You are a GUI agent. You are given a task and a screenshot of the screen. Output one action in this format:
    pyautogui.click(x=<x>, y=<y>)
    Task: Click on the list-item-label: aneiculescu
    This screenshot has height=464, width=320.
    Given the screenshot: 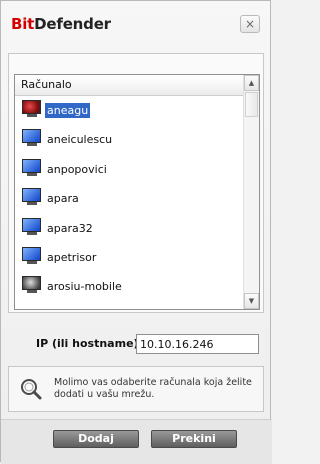 What is the action you would take?
    pyautogui.click(x=80, y=140)
    